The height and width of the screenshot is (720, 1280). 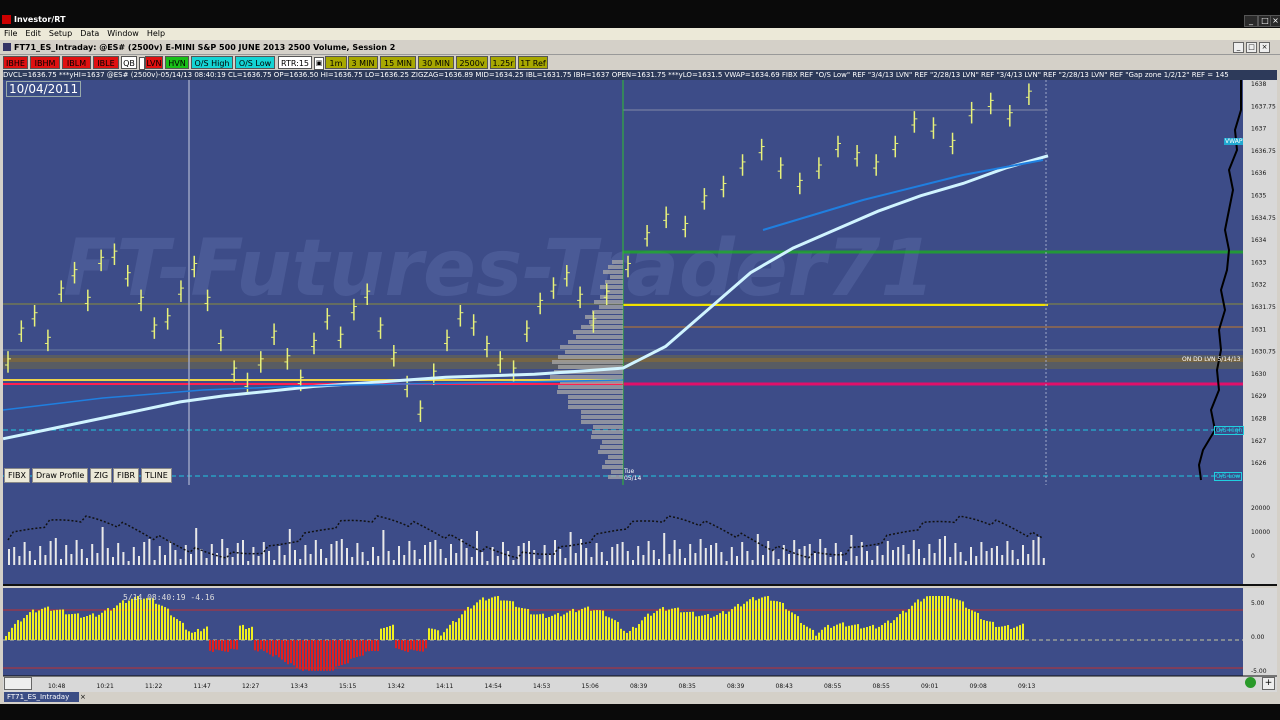 What do you see at coordinates (1275, 21) in the screenshot?
I see `close-button: ×` at bounding box center [1275, 21].